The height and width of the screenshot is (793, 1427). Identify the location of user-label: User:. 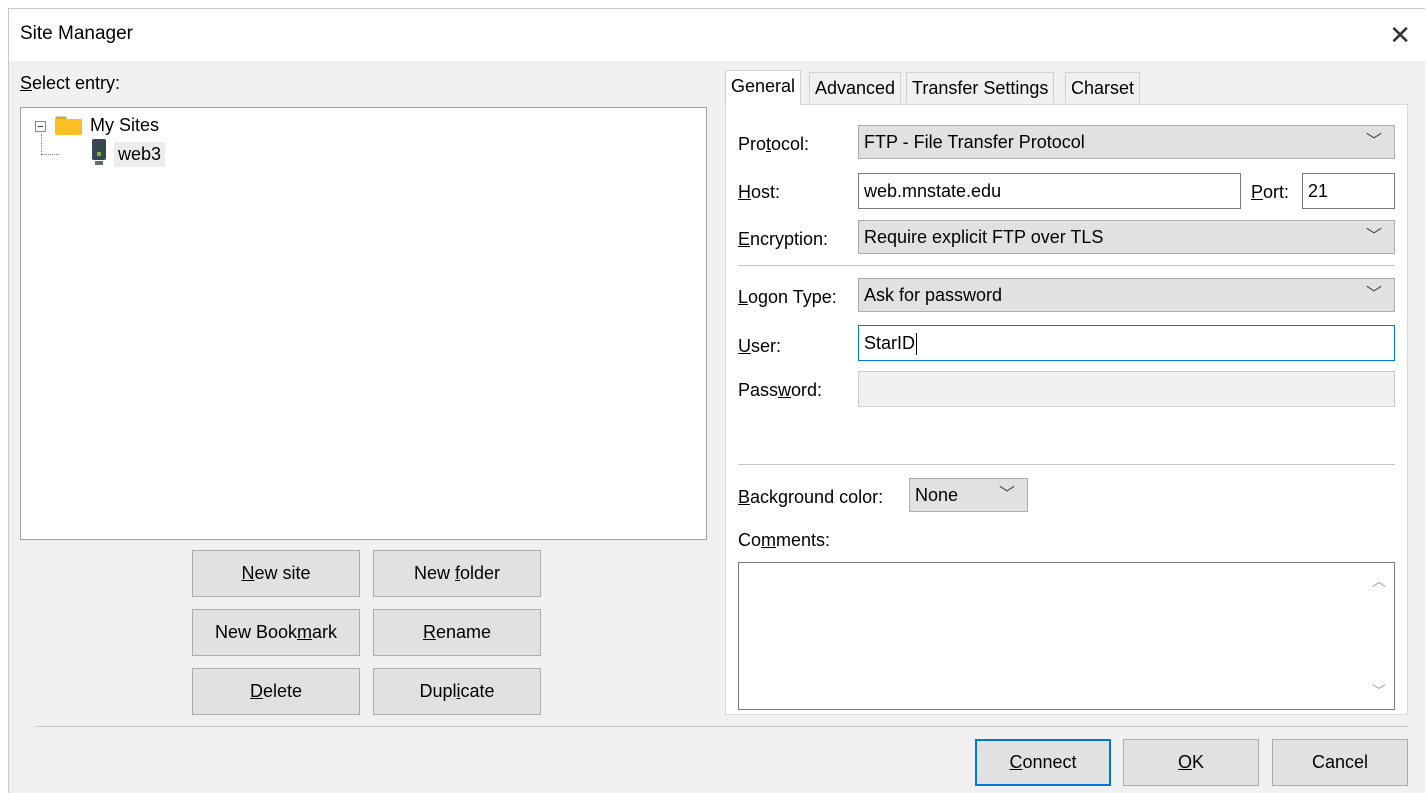
(760, 346).